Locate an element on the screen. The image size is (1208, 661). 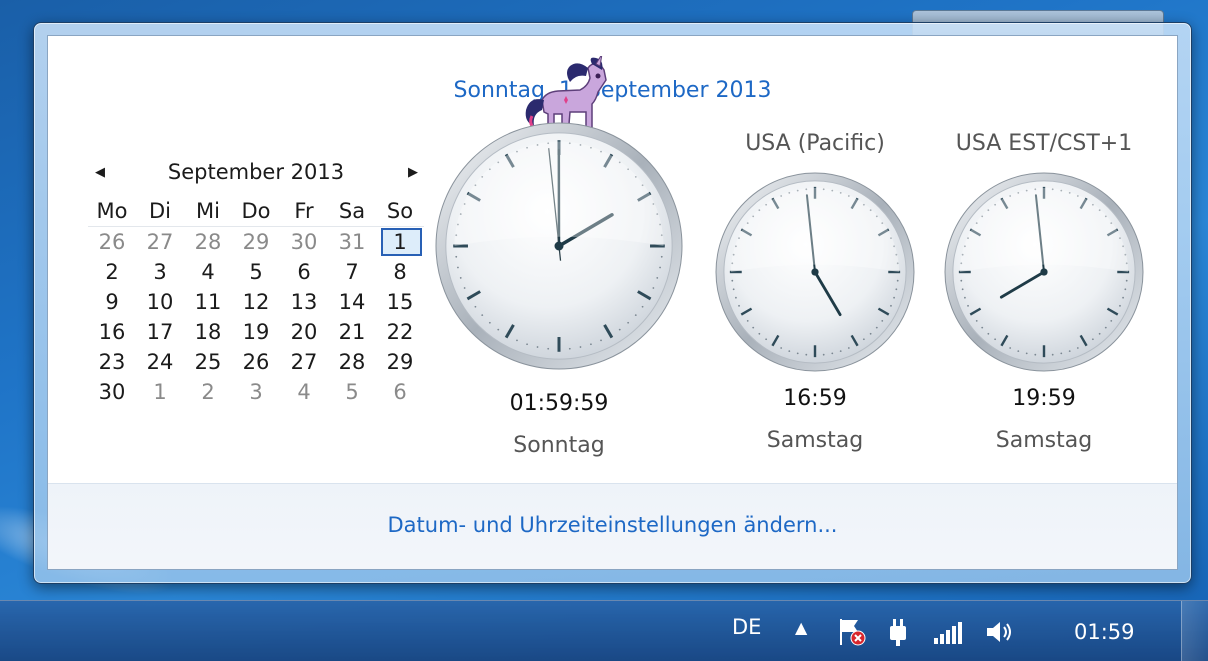
calendar-day: 22 is located at coordinates (400, 332).